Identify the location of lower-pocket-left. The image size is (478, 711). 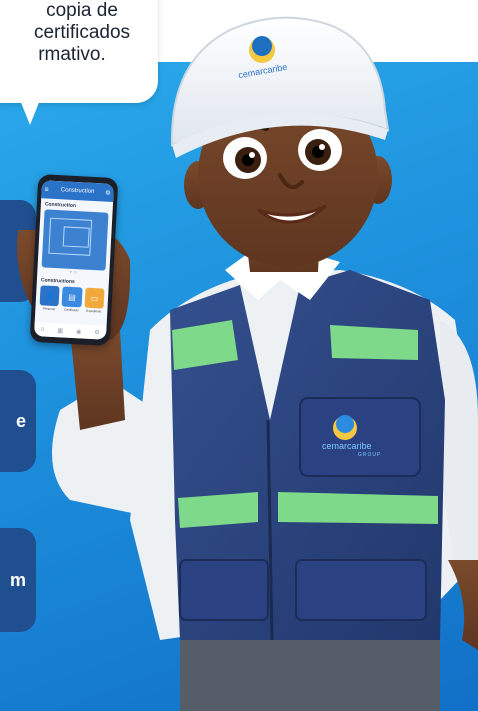
(224, 590).